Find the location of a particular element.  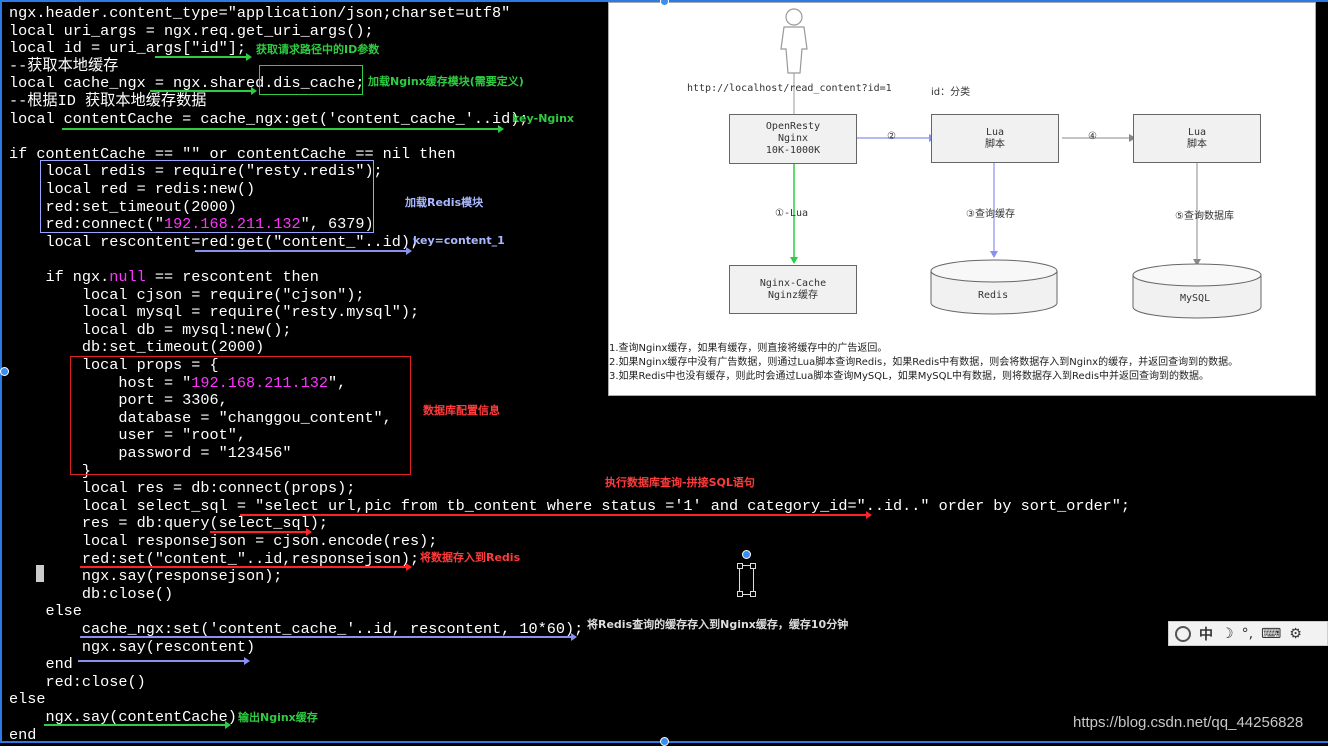

code-text: local res = db:connect(props); is located at coordinates (182, 488).